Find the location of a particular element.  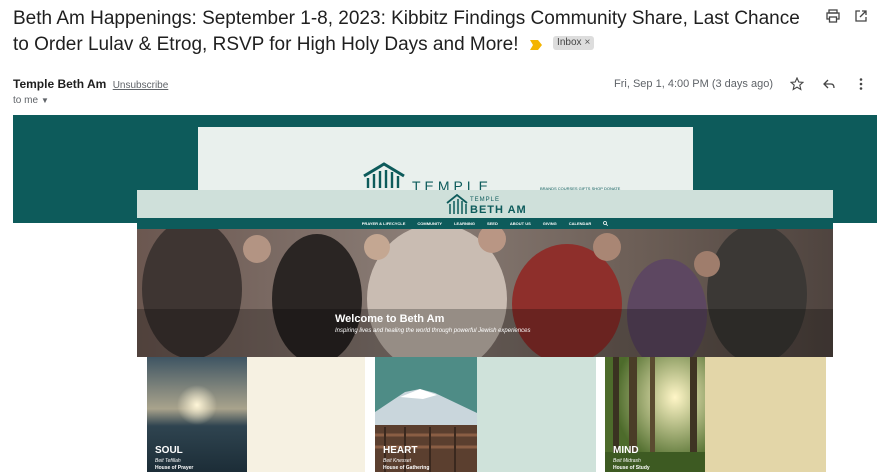

message-date: Fri, Sep 1, 4:00 PM (3 days ago) is located at coordinates (693, 84).